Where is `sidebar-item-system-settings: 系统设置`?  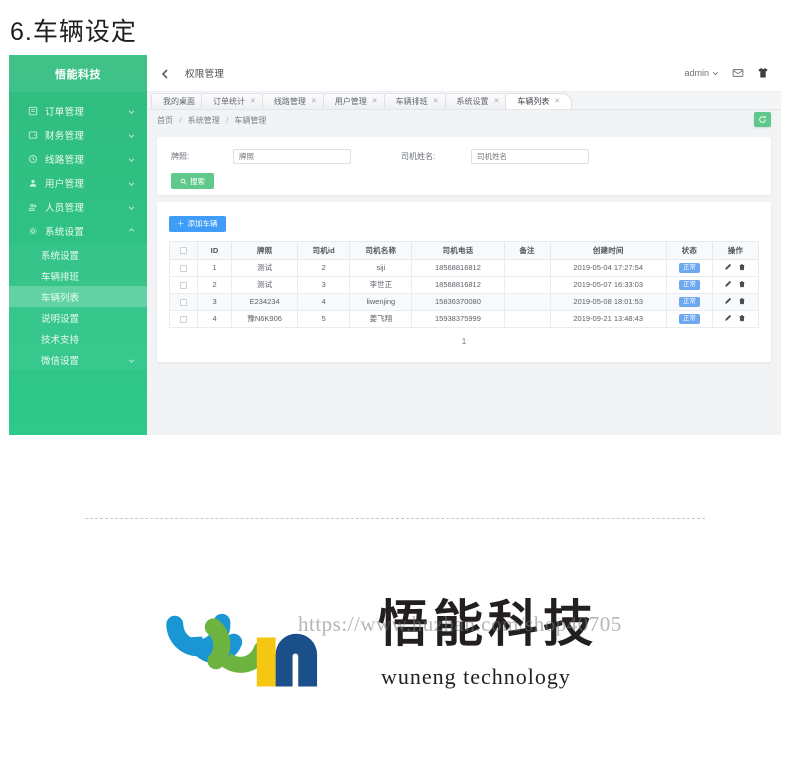 sidebar-item-system-settings: 系统设置 is located at coordinates (78, 231).